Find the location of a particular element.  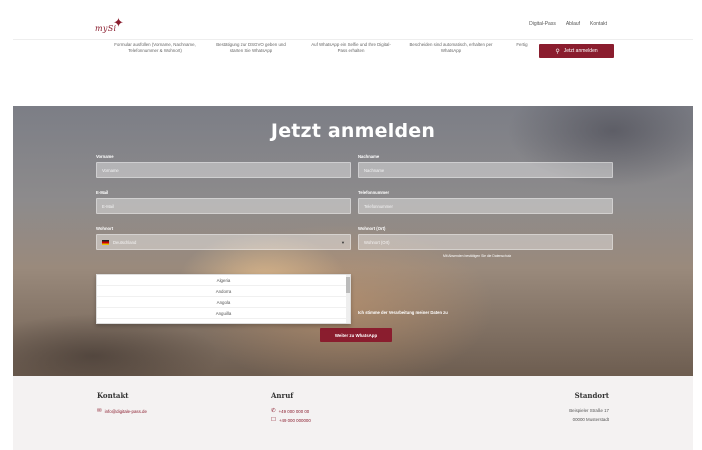

phone-input: Telefonnummer is located at coordinates (485, 206).